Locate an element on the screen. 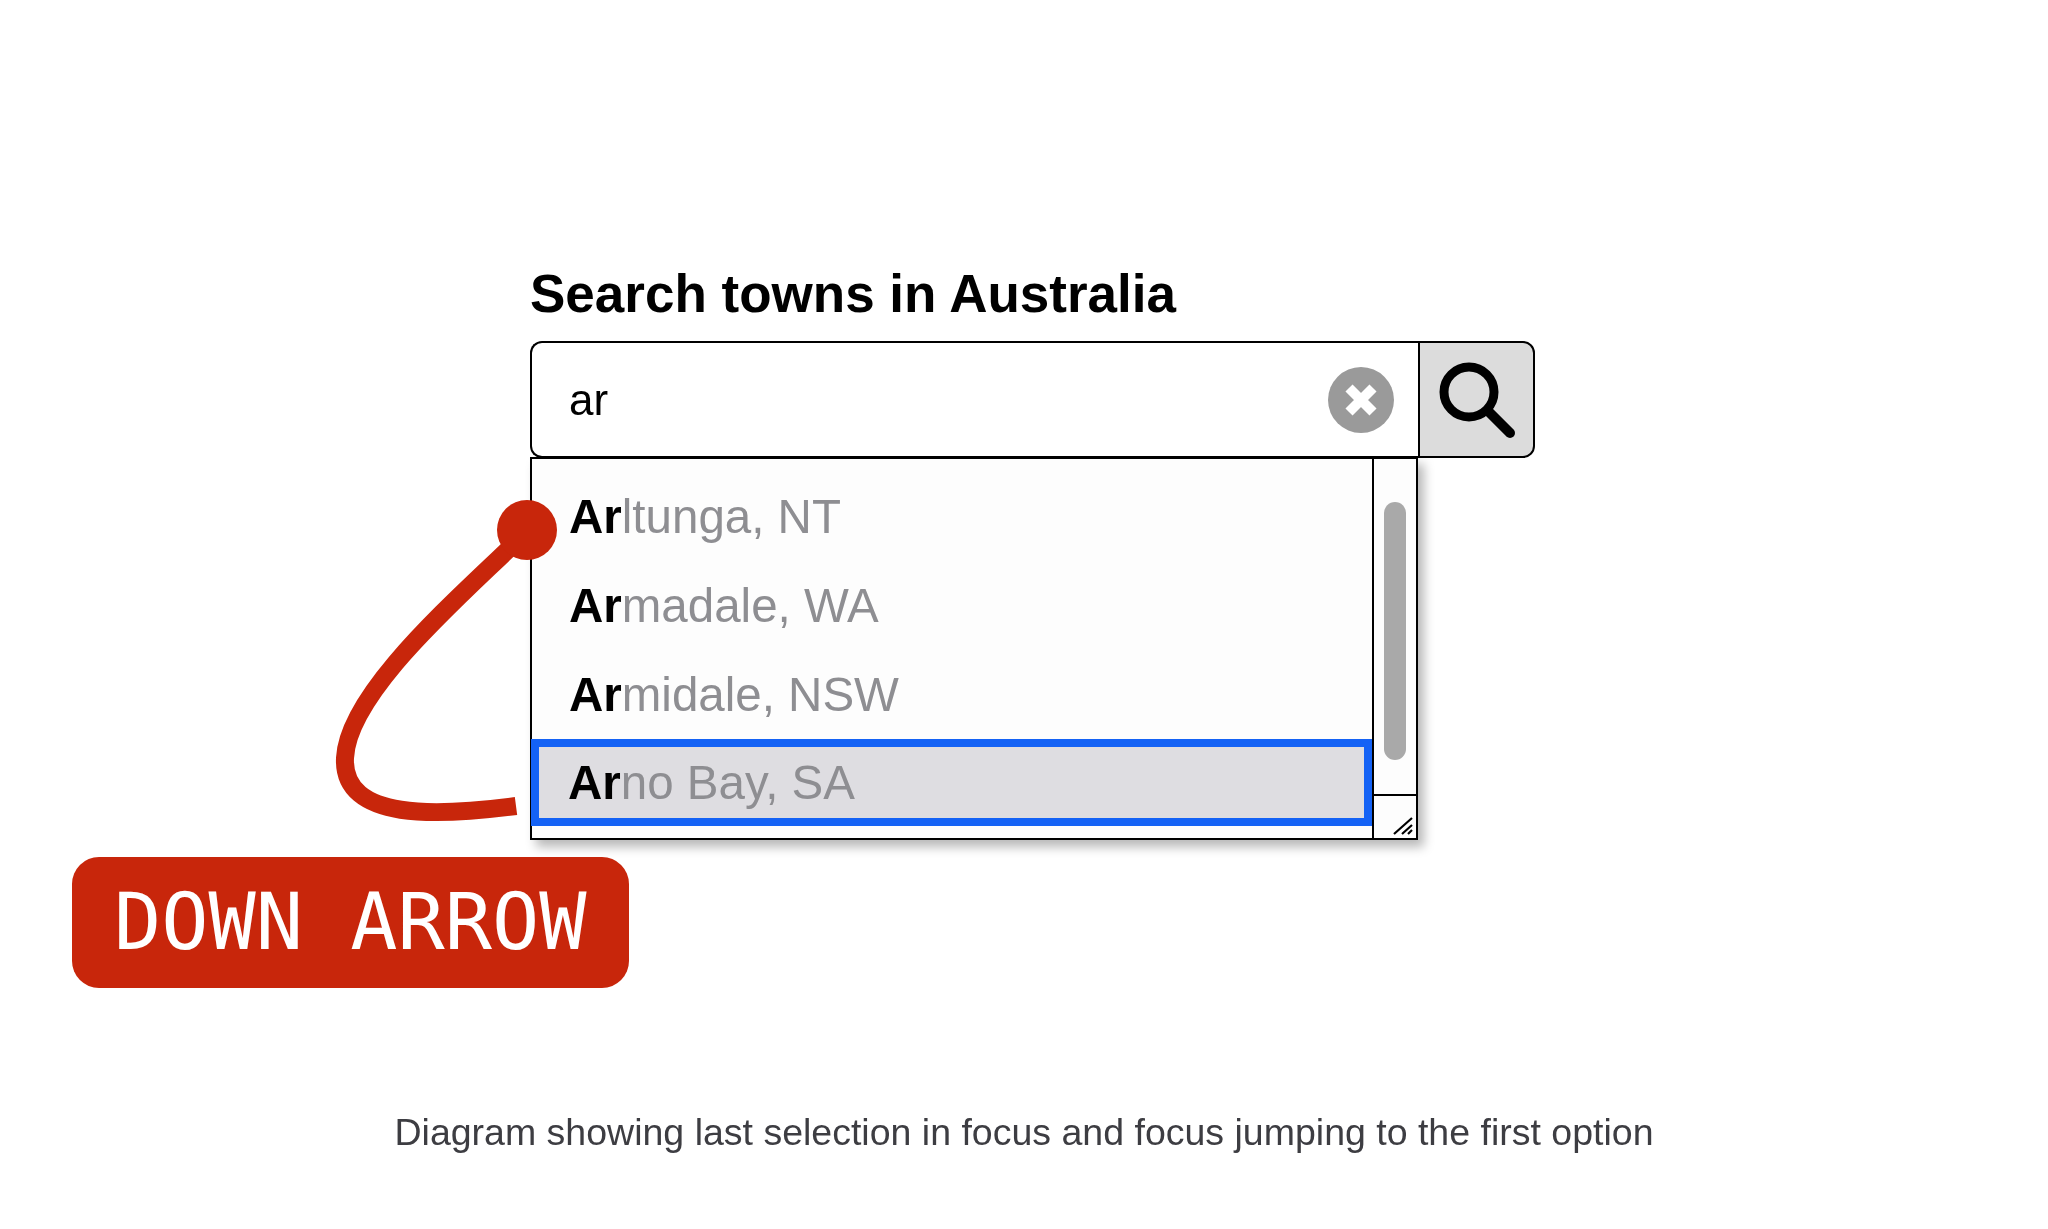 Image resolution: width=2048 pixels, height=1229 pixels. key-label: DOWN ARROW is located at coordinates (350, 922).